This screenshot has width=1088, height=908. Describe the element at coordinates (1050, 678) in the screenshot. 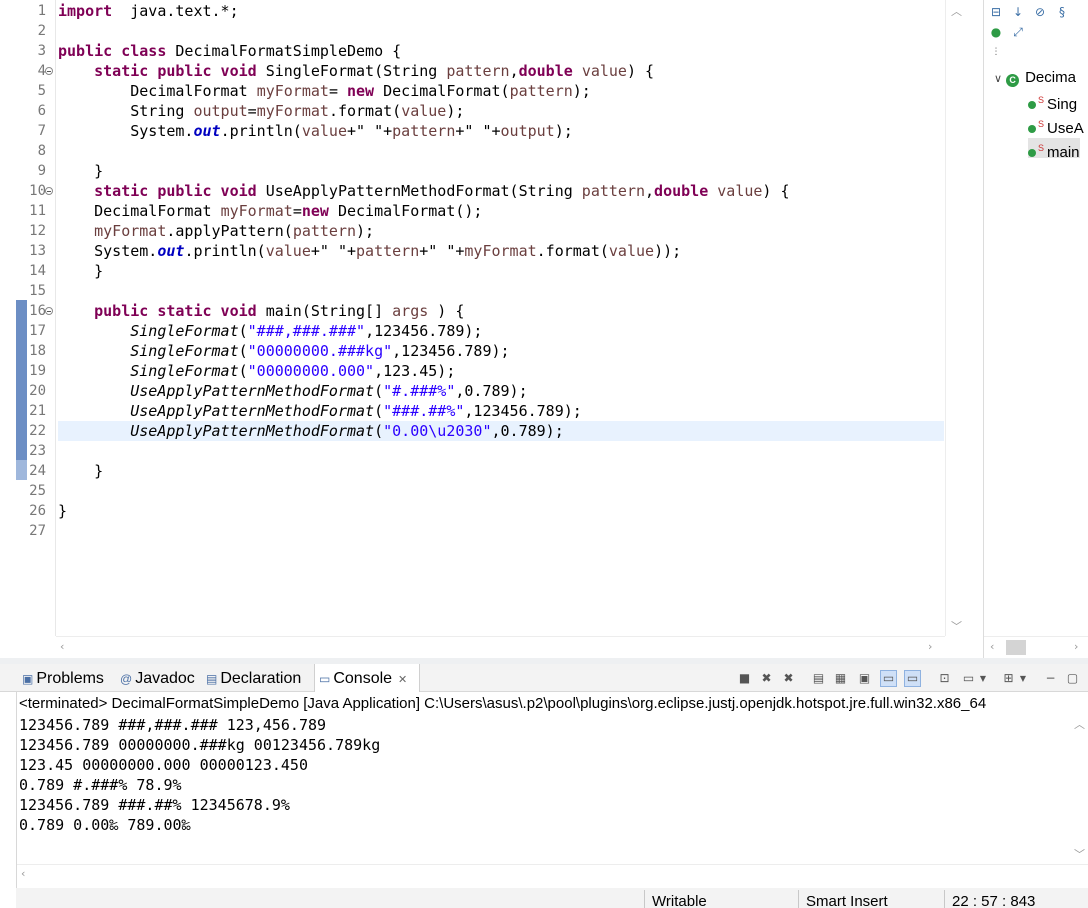

I see `minimize-icon: −` at that location.